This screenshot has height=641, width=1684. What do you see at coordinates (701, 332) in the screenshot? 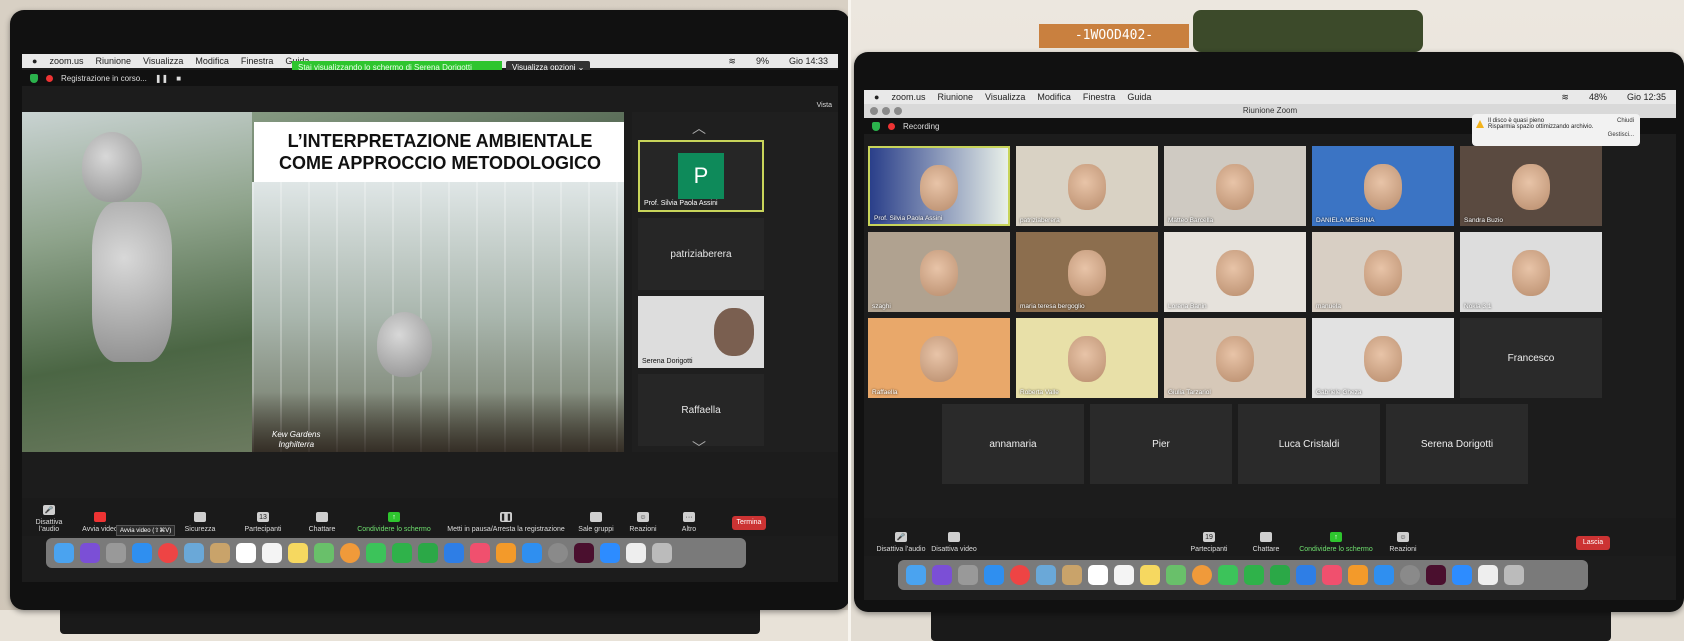
I see `sidebar-tile-dorigotti: Serena Dorigotti` at bounding box center [701, 332].